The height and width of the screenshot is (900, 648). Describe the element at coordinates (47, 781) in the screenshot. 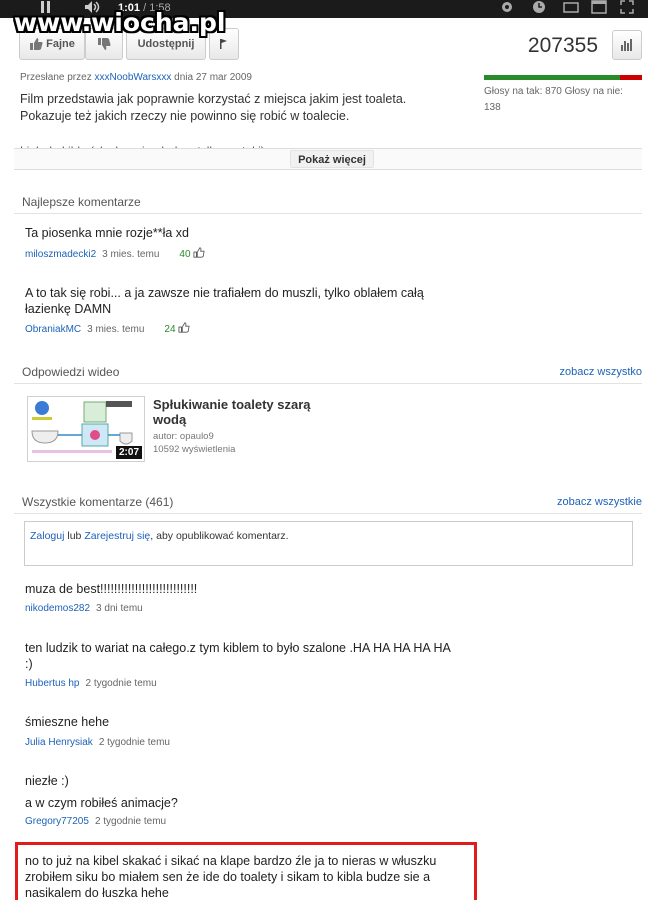

I see `comment-text: niezłe :)` at that location.